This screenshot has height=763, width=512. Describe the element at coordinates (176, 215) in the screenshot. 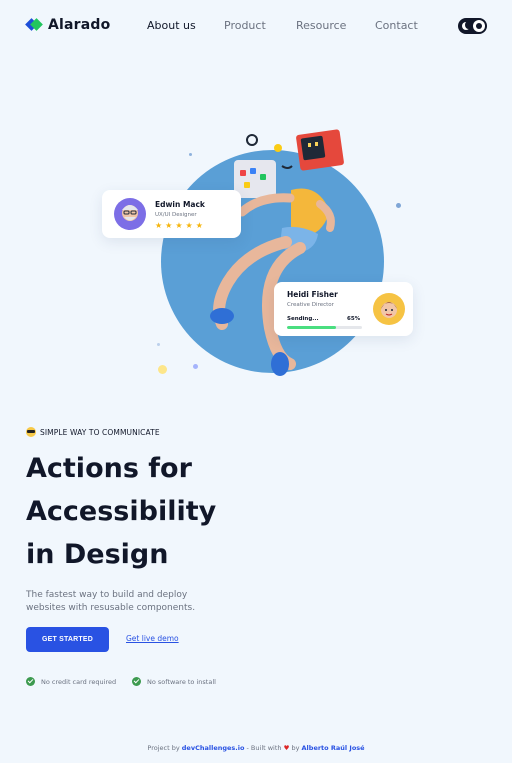

I see `card-role: UX/UI Designer` at that location.